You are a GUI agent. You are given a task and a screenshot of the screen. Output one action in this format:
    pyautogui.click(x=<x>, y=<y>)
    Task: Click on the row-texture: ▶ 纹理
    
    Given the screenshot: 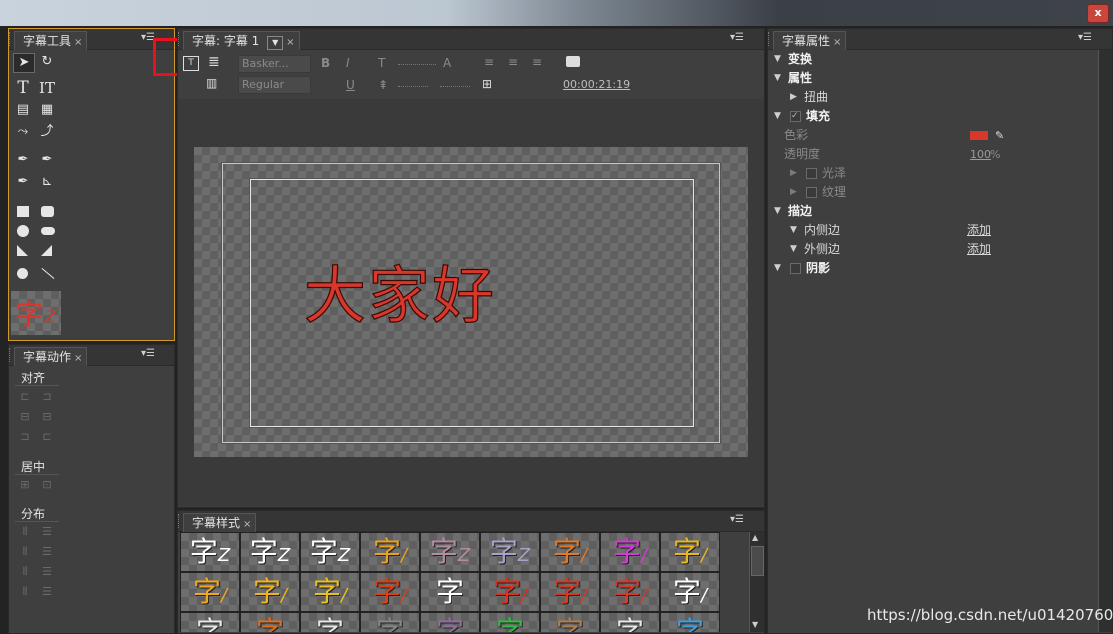 What is the action you would take?
    pyautogui.click(x=933, y=192)
    